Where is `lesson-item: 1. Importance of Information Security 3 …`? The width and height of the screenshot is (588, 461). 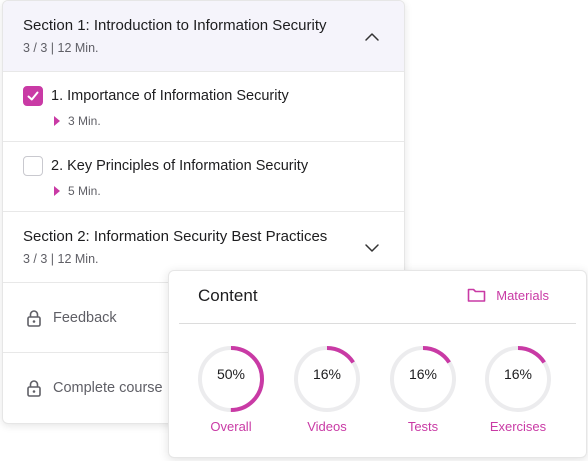 lesson-item: 1. Importance of Information Security 3 … is located at coordinates (203, 107).